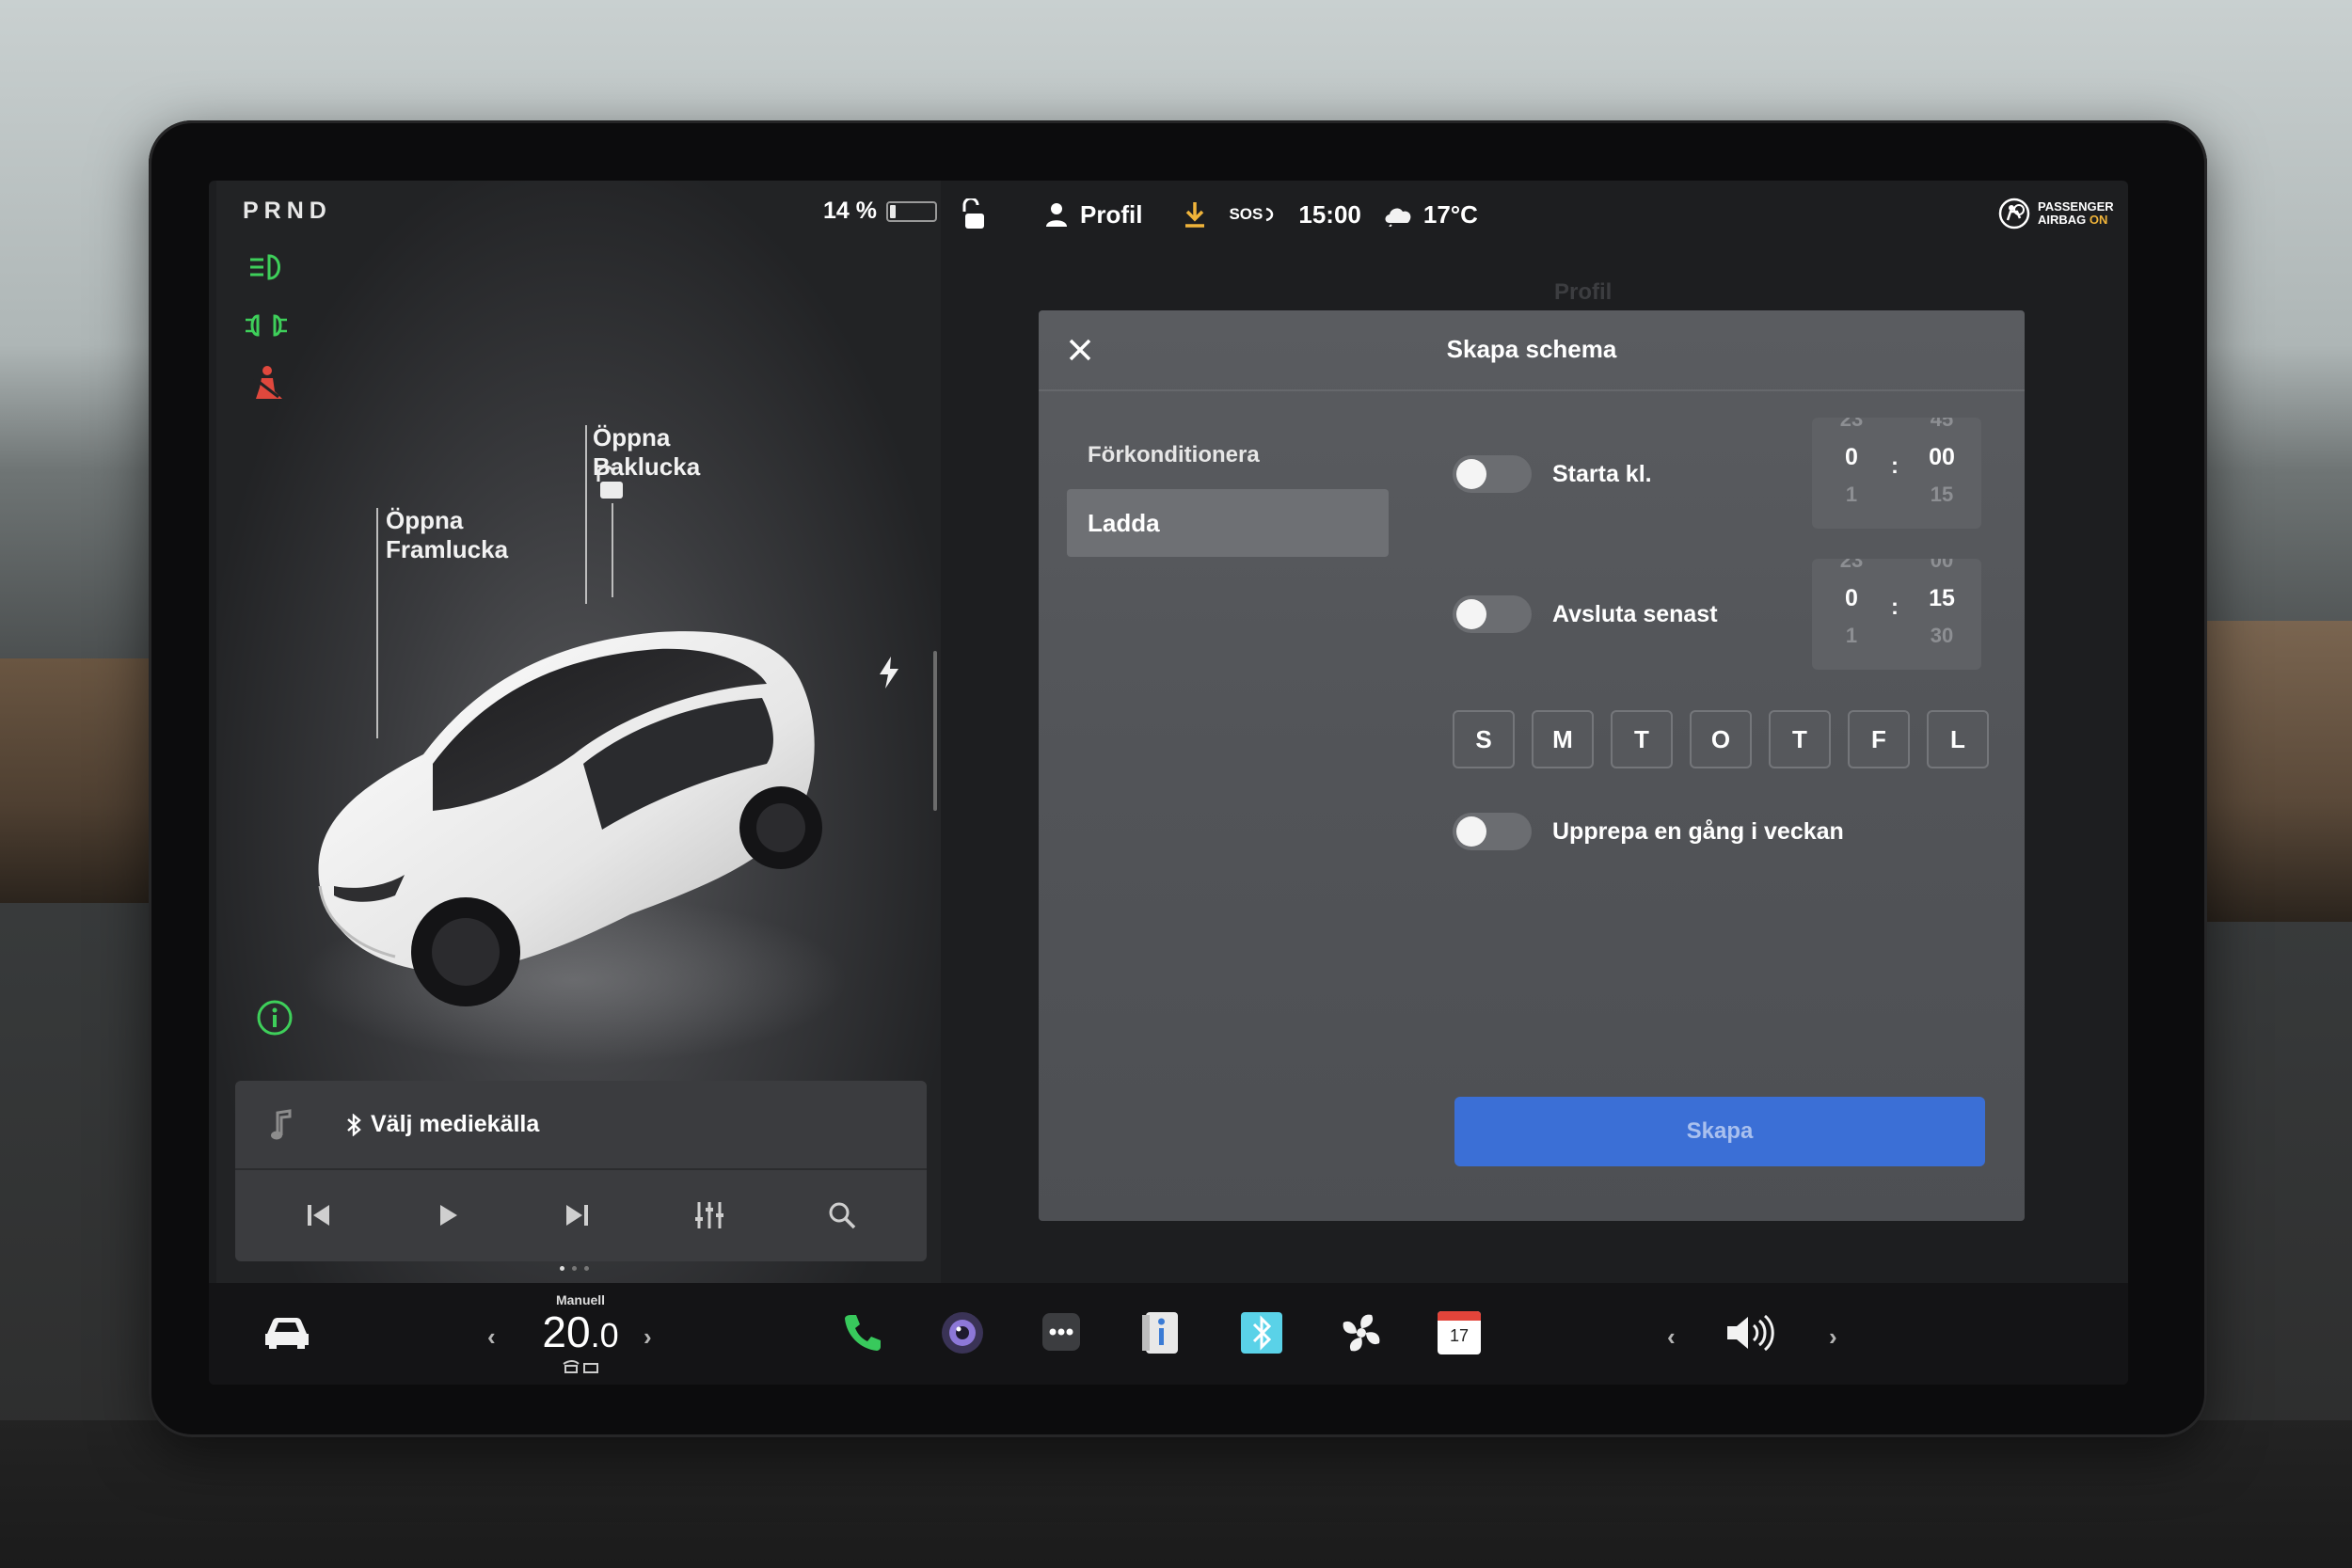 The width and height of the screenshot is (2352, 1568). What do you see at coordinates (1642, 739) in the screenshot?
I see `day-tuesday: T` at bounding box center [1642, 739].